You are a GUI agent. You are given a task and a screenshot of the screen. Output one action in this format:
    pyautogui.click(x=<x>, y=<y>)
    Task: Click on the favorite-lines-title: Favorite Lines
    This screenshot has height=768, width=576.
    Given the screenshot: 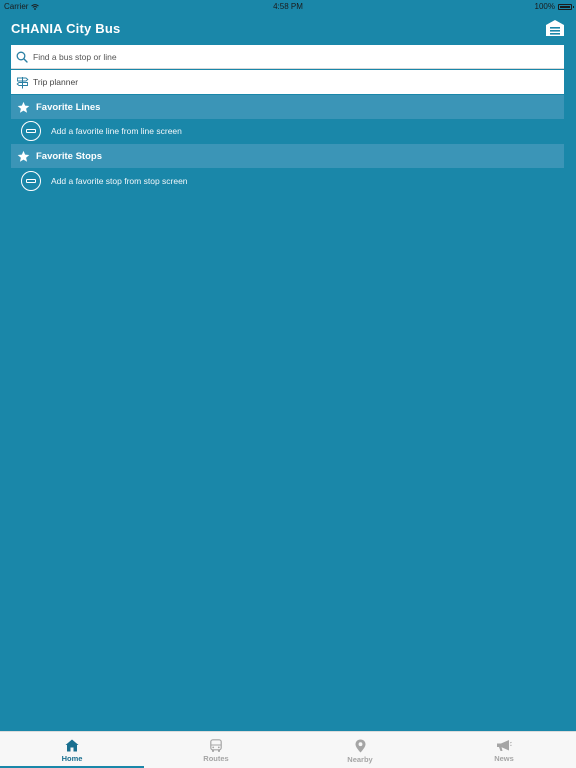 What is the action you would take?
    pyautogui.click(x=68, y=107)
    